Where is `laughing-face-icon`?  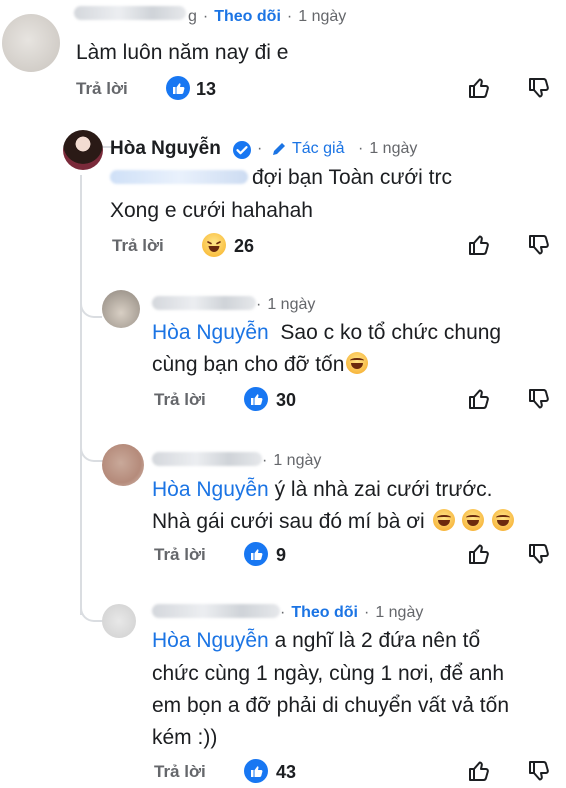
laughing-face-icon is located at coordinates (214, 245).